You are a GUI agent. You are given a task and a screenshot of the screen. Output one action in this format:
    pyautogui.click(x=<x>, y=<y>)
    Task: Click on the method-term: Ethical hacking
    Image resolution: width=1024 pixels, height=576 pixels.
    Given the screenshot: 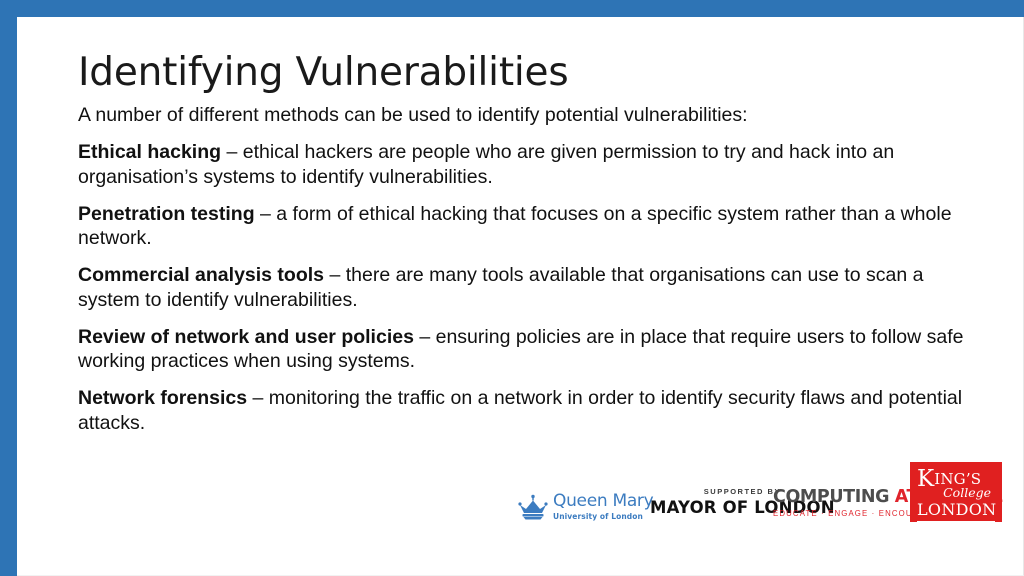 What is the action you would take?
    pyautogui.click(x=150, y=152)
    